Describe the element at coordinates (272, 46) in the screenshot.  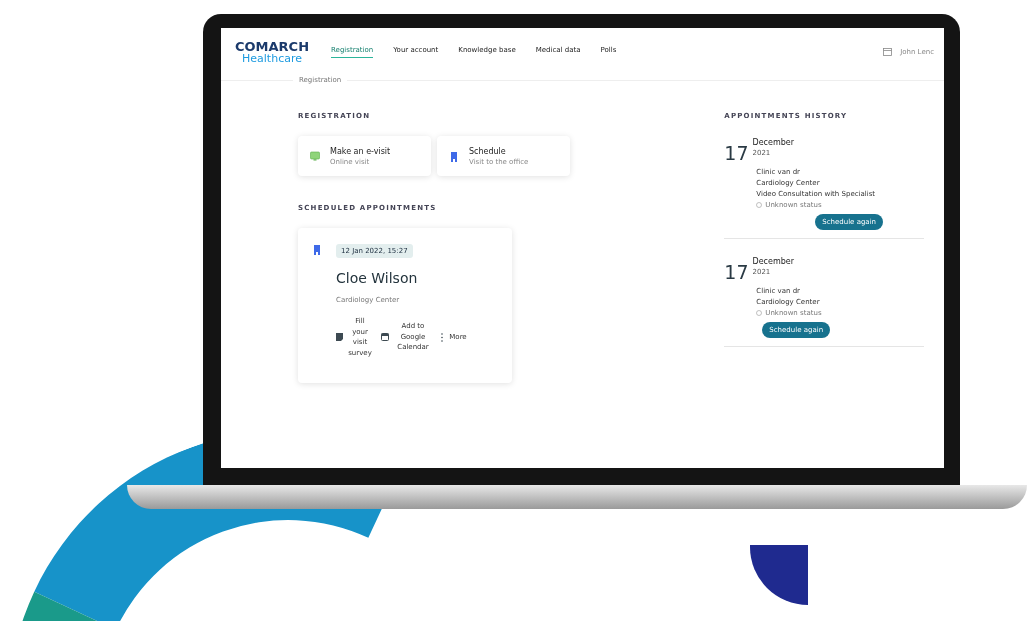
I see `logo-text: COMARCH` at that location.